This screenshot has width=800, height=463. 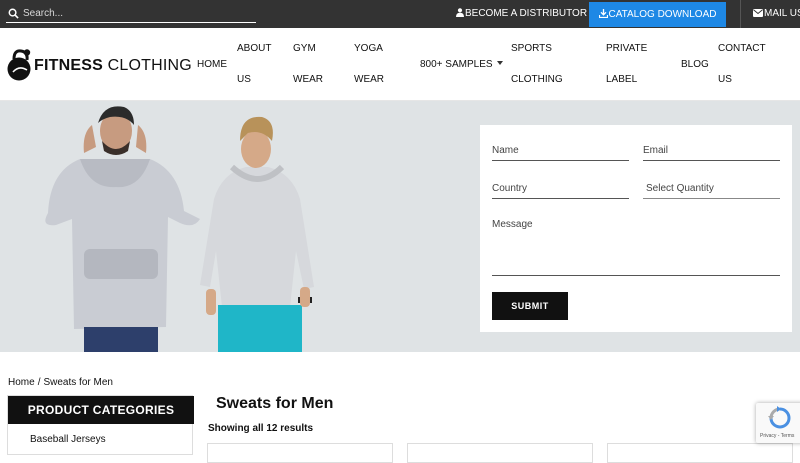 What do you see at coordinates (68, 65) in the screenshot?
I see `logo-bold-word: FITNESS` at bounding box center [68, 65].